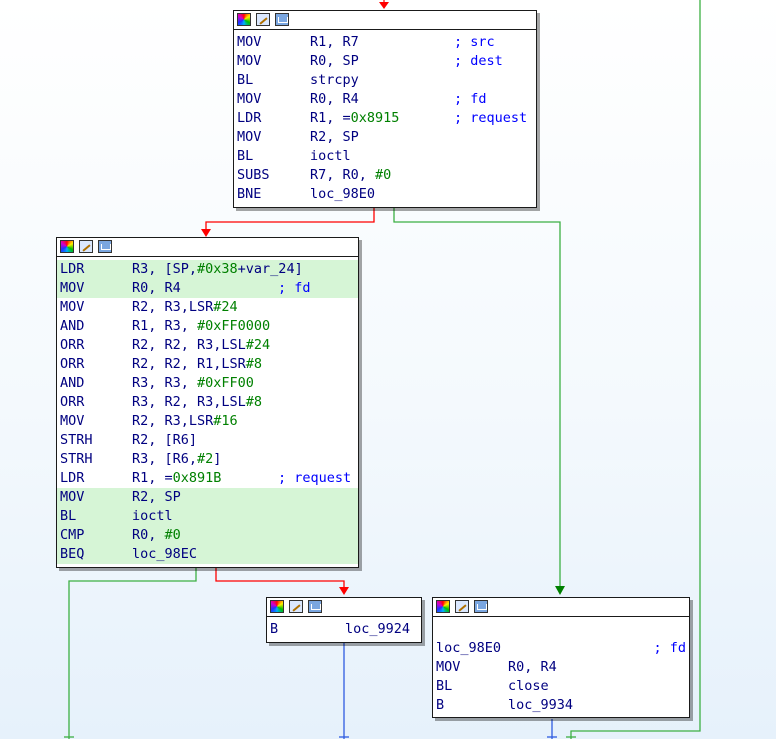 The image size is (776, 739). Describe the element at coordinates (193, 383) in the screenshot. I see `operands: R3, R3, #0xFF00` at that location.